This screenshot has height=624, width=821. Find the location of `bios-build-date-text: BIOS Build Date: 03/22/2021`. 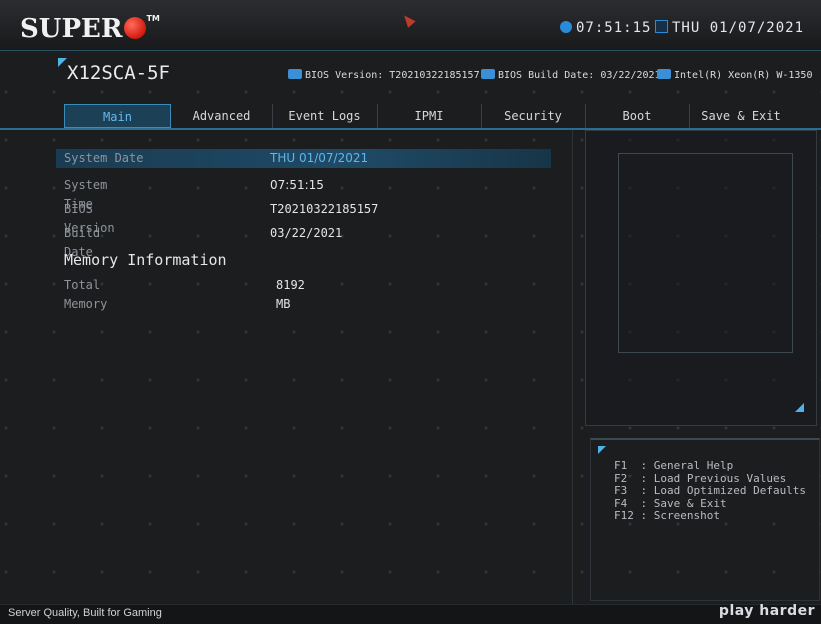

bios-build-date-text: BIOS Build Date: 03/22/2021 is located at coordinates (579, 75).